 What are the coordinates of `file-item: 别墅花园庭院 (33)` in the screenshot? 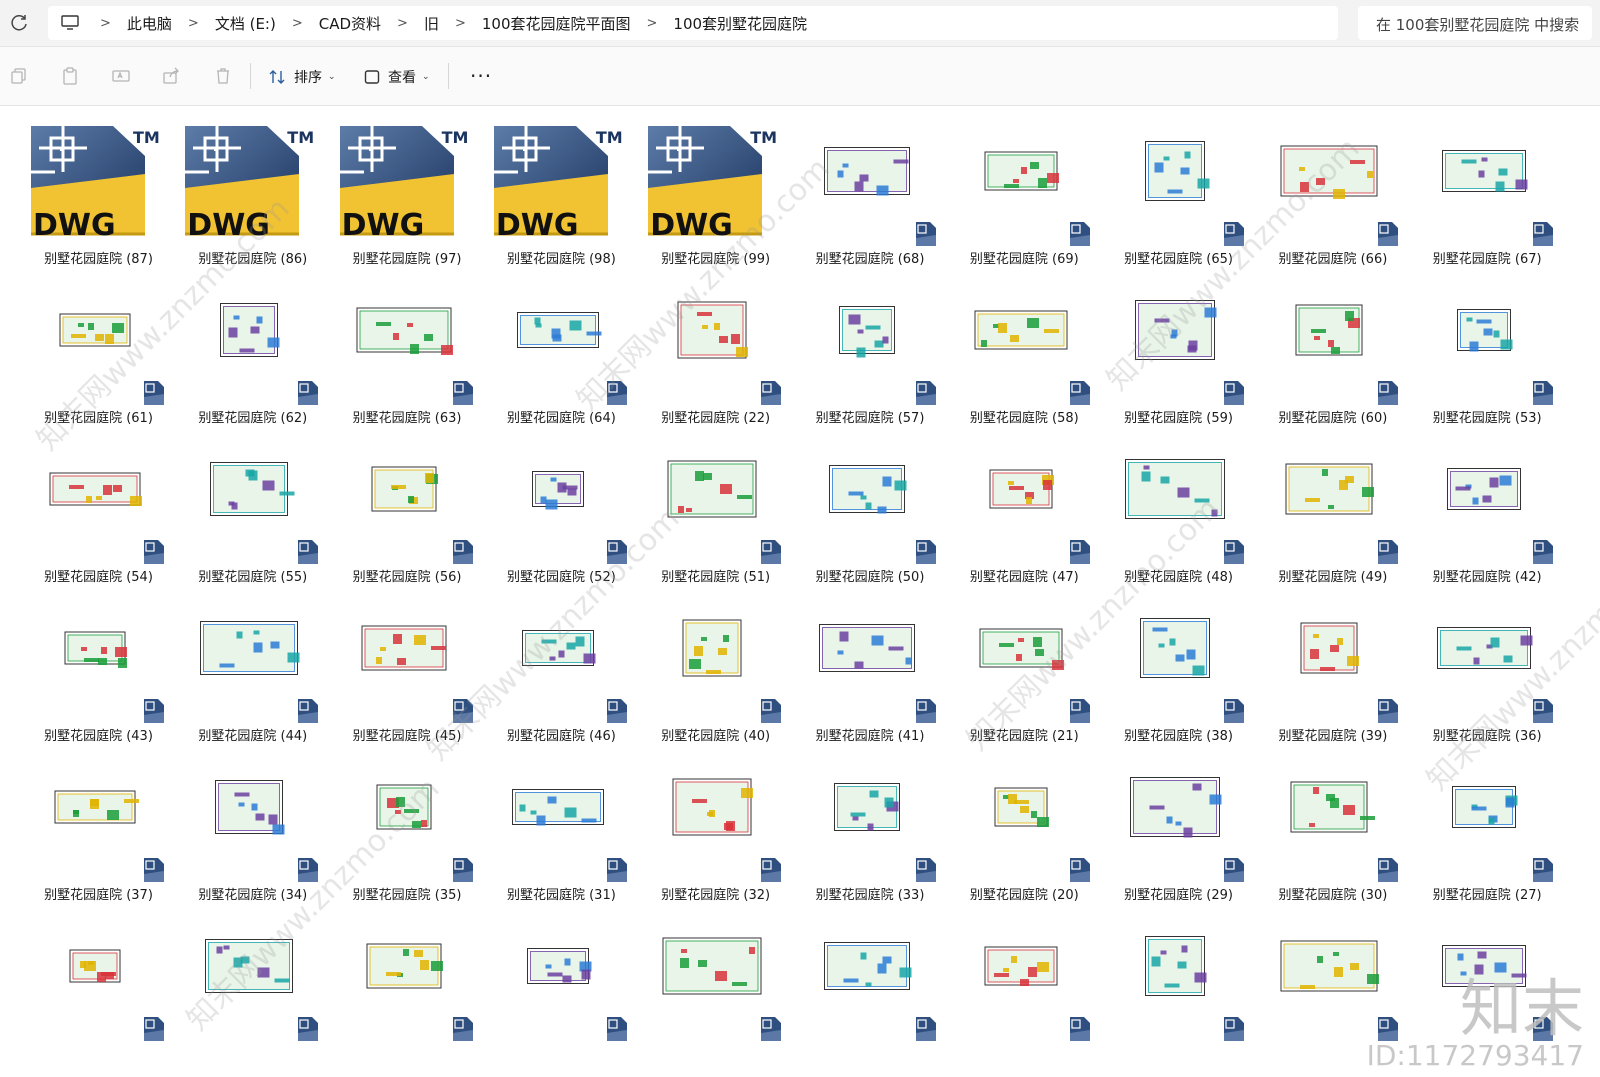 It's located at (867, 825).